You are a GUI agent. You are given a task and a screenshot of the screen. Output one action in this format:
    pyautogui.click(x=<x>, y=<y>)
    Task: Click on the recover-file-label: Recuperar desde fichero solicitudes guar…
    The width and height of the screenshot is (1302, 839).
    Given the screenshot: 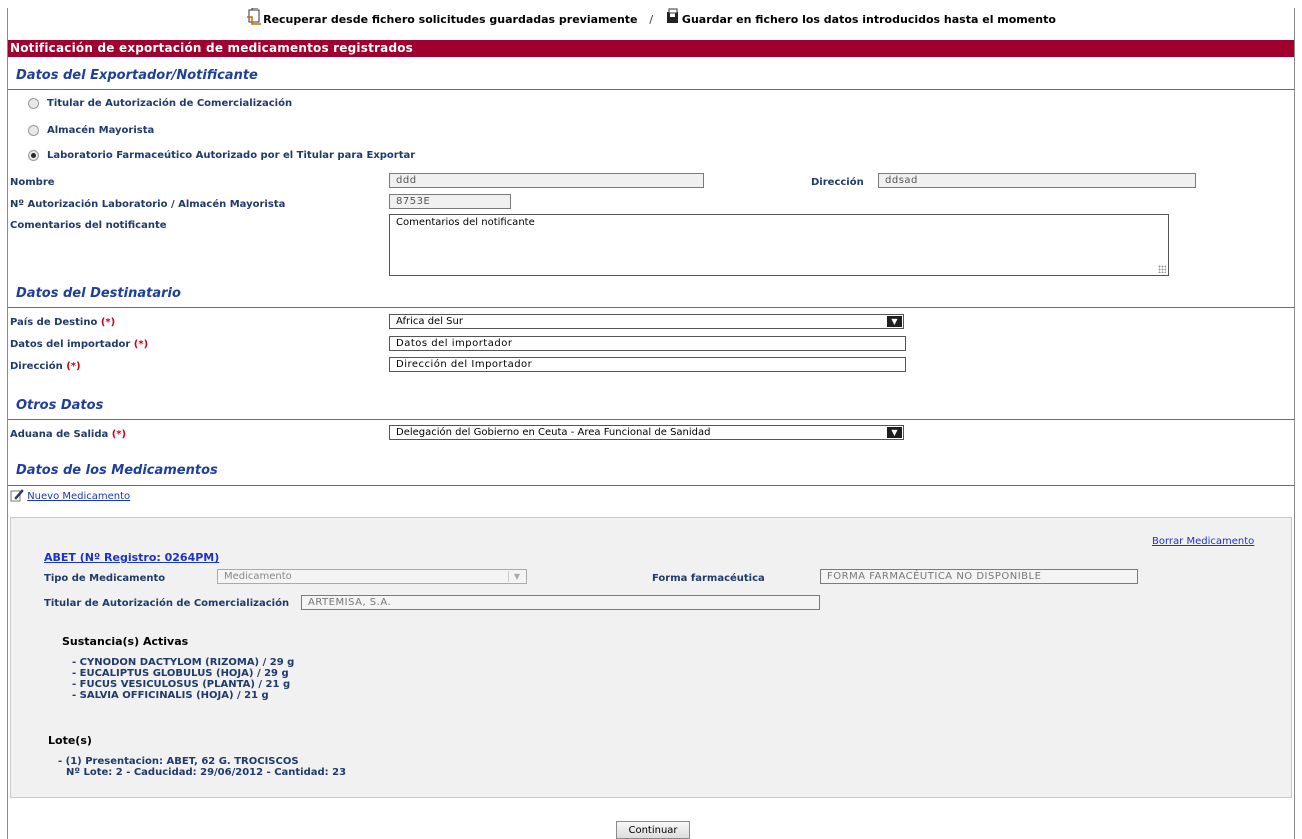 What is the action you would take?
    pyautogui.click(x=450, y=19)
    